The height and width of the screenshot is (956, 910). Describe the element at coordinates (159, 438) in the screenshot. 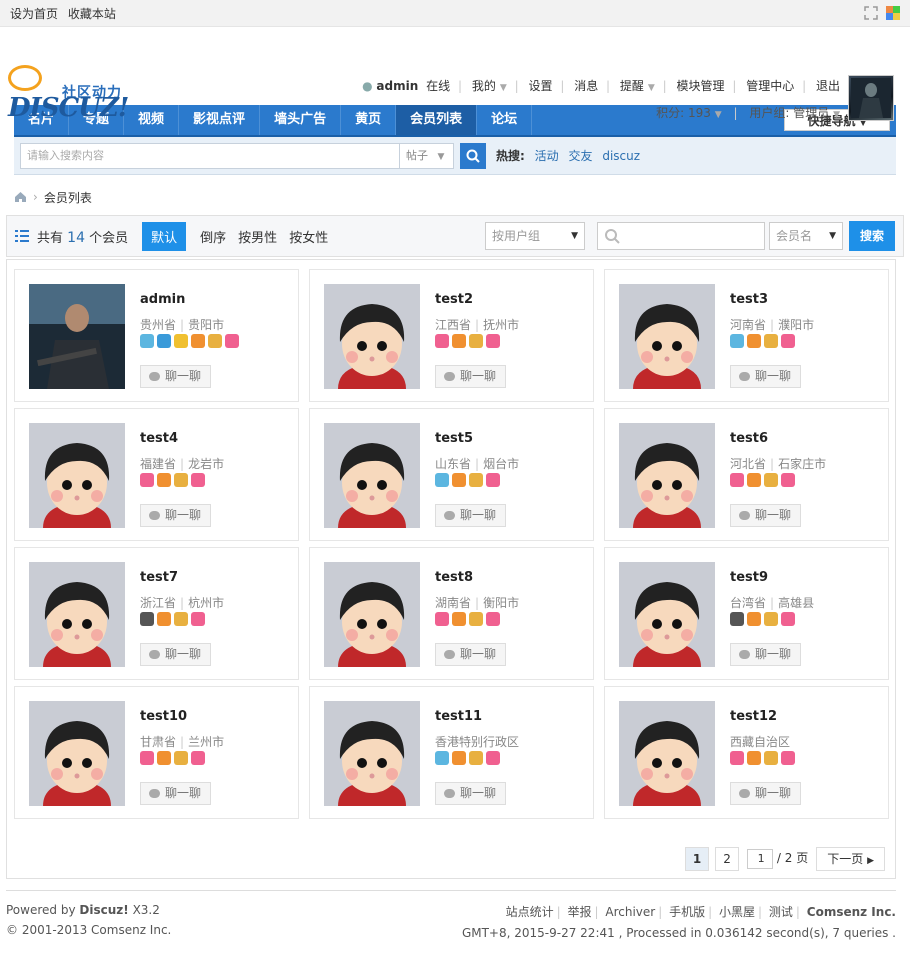

I see `member-name: test4` at that location.